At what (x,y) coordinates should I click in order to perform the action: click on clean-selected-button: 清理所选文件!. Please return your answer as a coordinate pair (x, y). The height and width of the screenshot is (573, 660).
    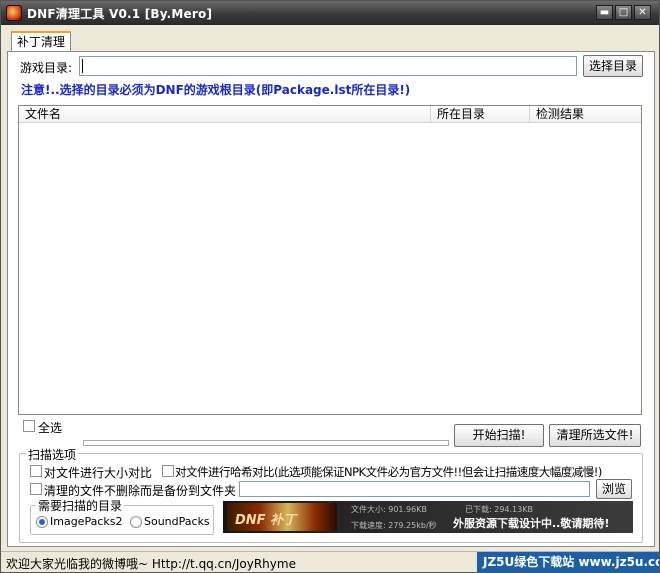
    Looking at the image, I should click on (595, 435).